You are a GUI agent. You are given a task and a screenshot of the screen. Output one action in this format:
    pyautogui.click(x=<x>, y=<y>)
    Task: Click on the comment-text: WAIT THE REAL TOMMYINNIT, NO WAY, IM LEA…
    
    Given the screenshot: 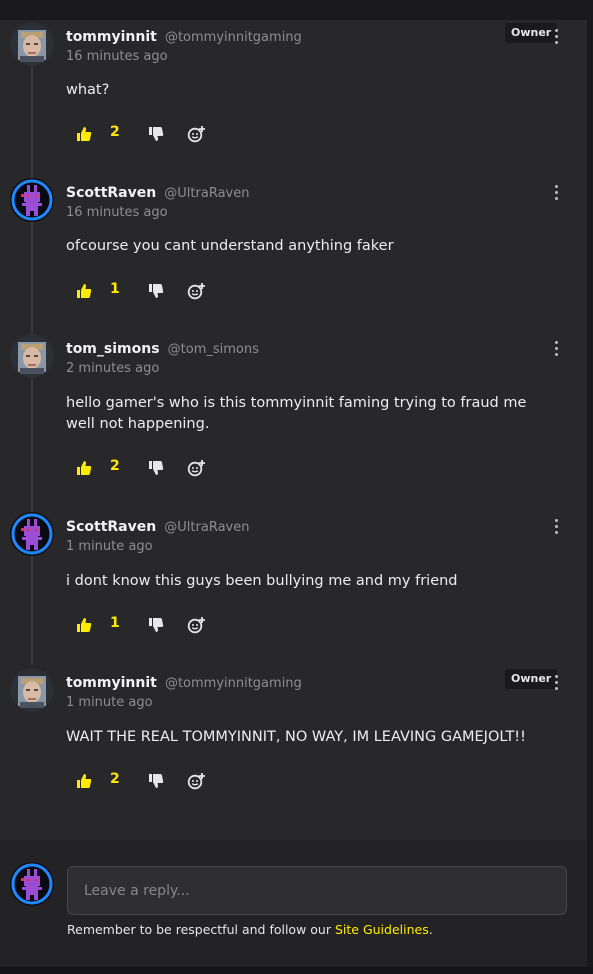 What is the action you would take?
    pyautogui.click(x=296, y=737)
    